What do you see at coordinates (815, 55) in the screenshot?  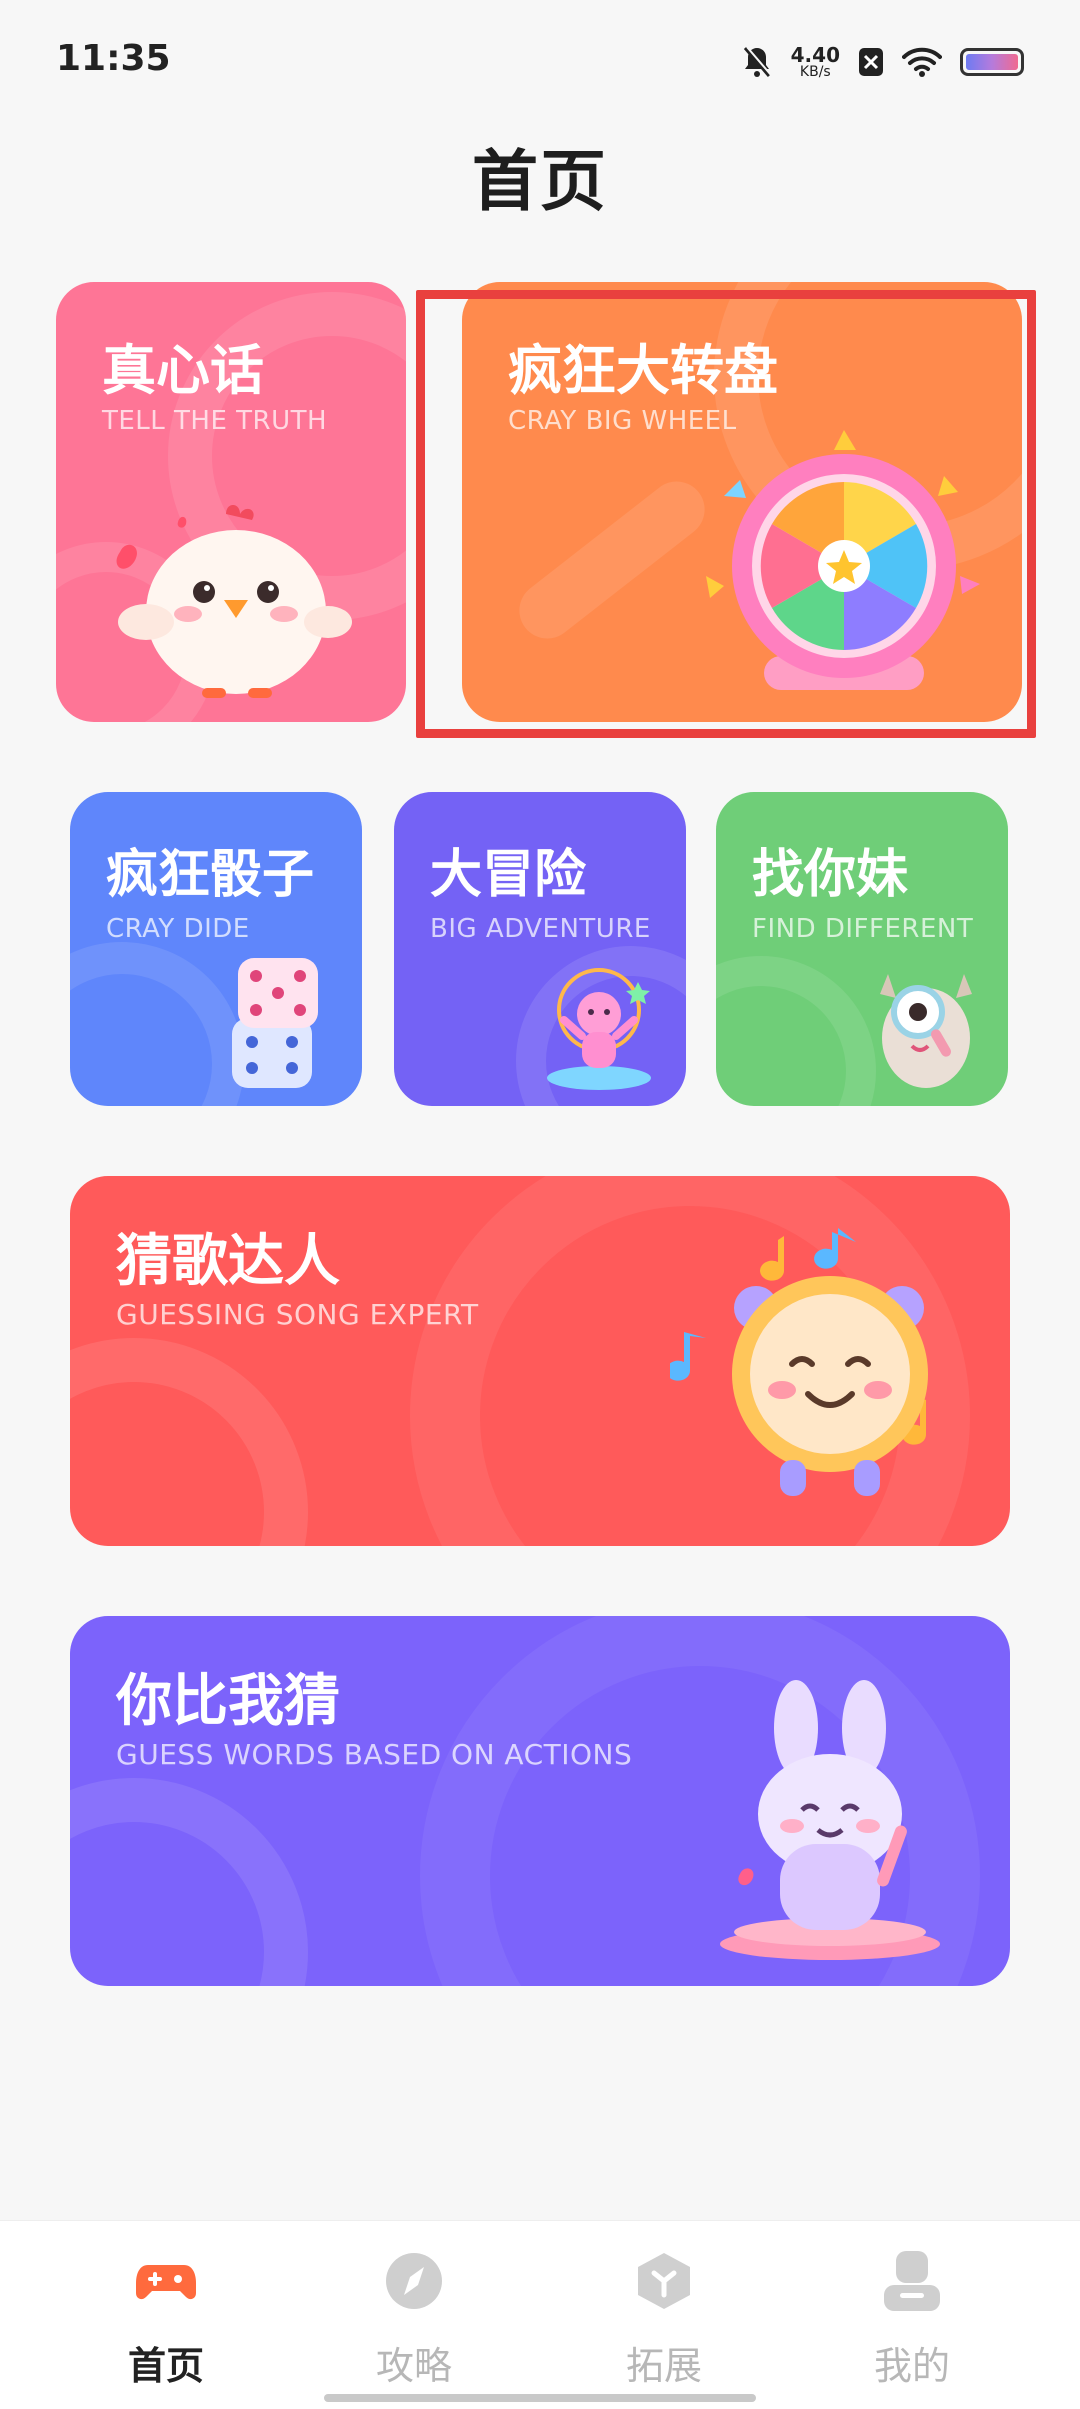 I see `network-speed-value: 4.40` at bounding box center [815, 55].